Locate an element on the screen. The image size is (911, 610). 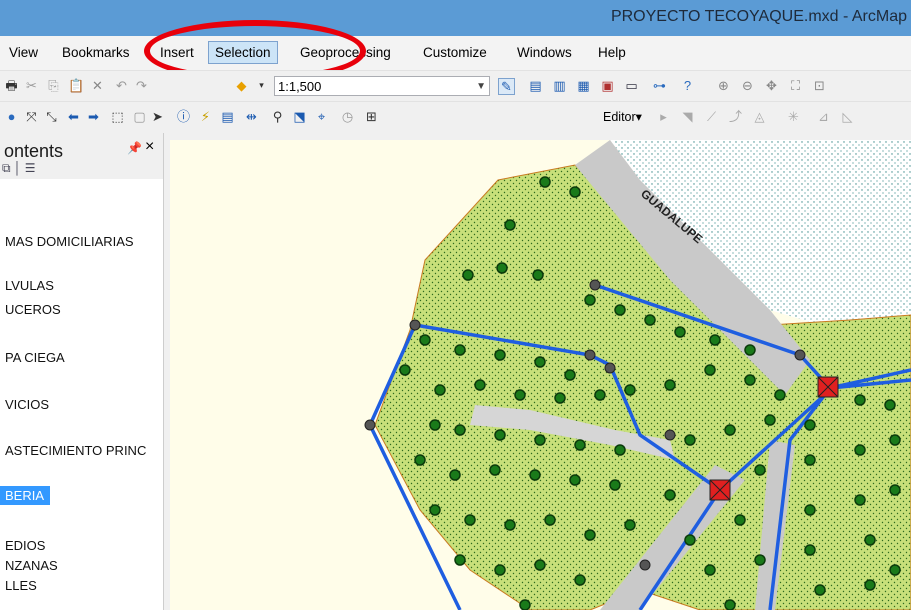
menu-customize: Customize is located at coordinates (455, 52).